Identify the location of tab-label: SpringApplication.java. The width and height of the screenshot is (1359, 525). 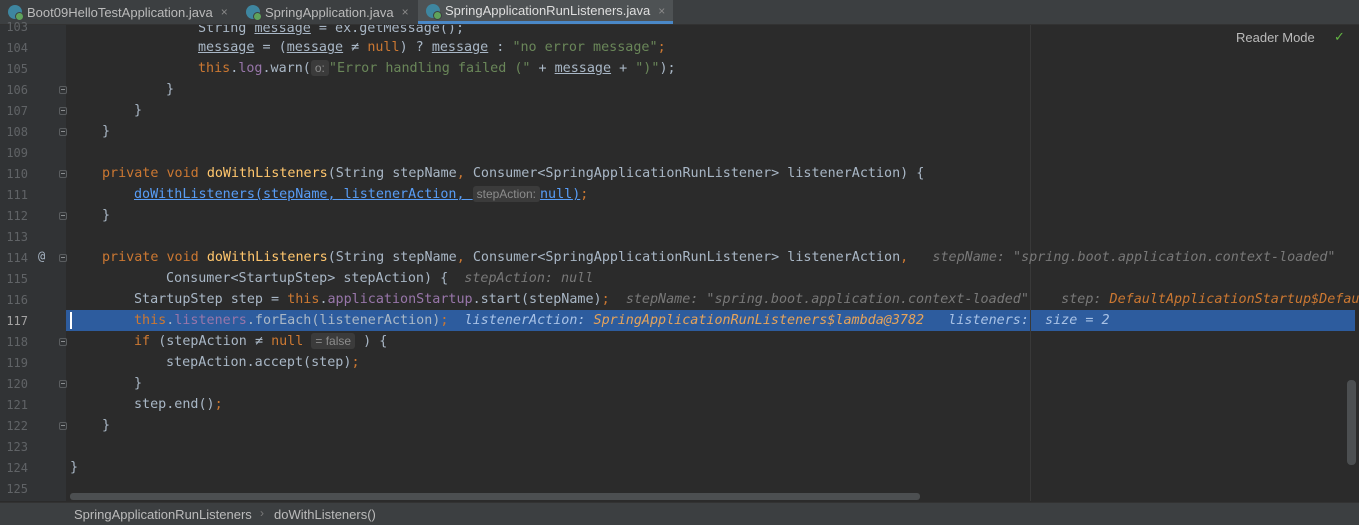
(329, 12).